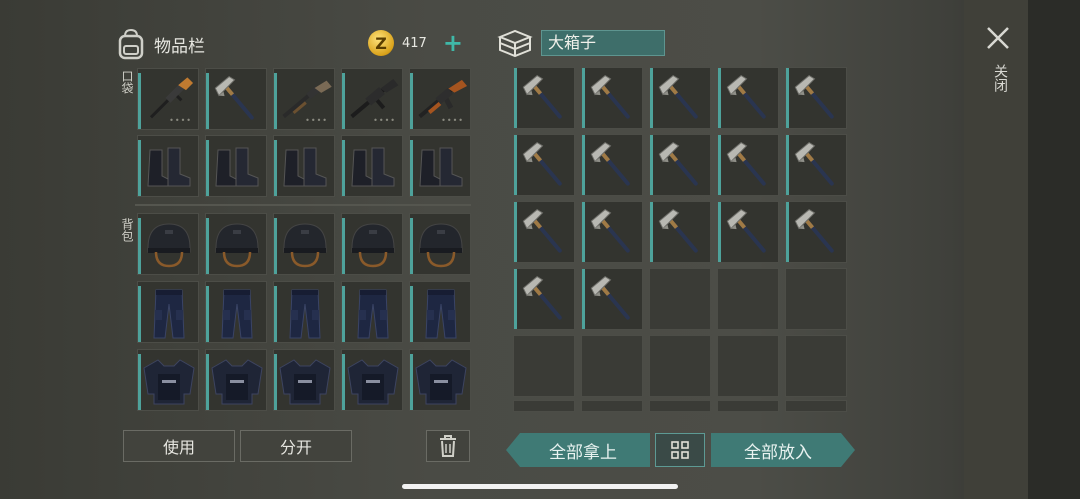  Describe the element at coordinates (603, 43) in the screenshot. I see `box-name: 大箱子` at that location.